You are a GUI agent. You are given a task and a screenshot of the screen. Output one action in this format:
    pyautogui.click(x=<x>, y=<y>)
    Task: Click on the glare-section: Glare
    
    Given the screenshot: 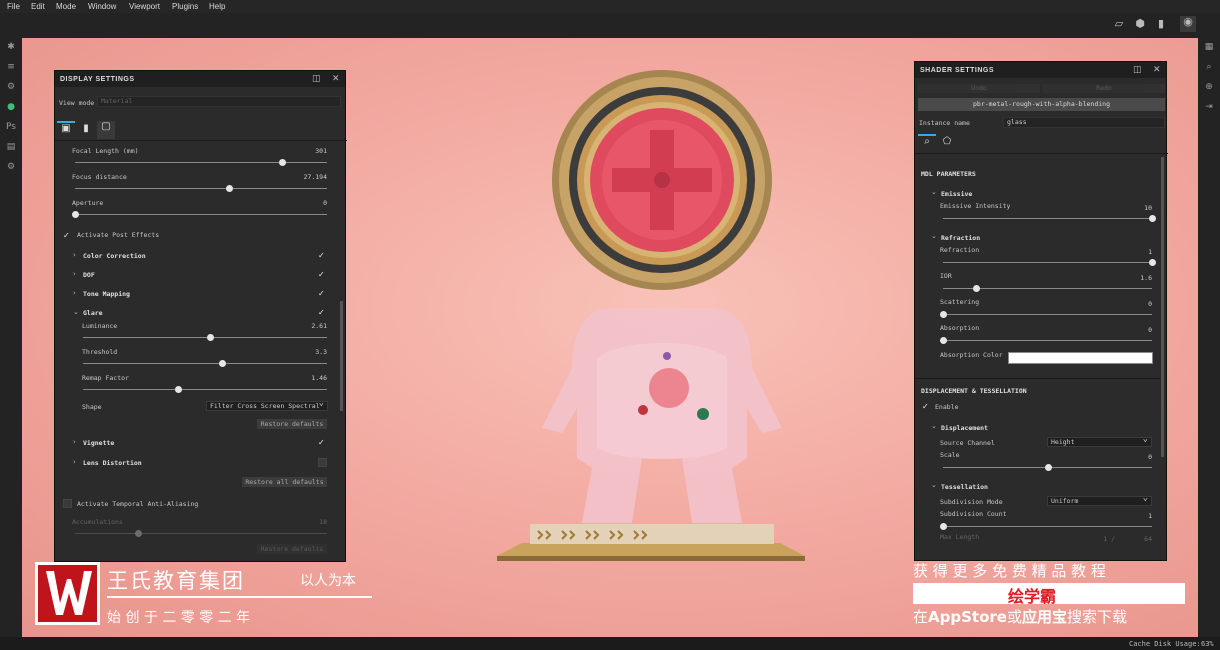 What is the action you would take?
    pyautogui.click(x=93, y=313)
    